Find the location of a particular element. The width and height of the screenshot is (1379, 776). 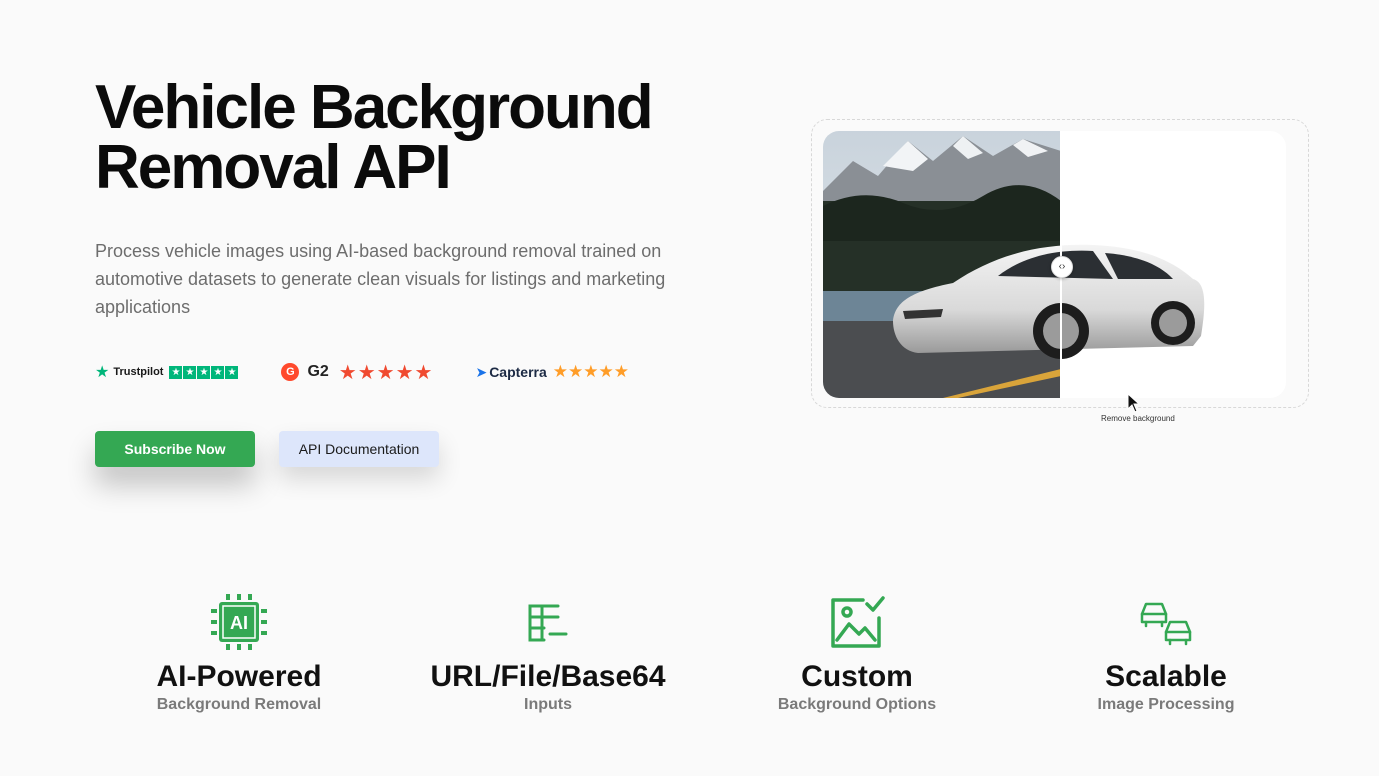

g2-stars: ★★★★★ is located at coordinates (386, 372).